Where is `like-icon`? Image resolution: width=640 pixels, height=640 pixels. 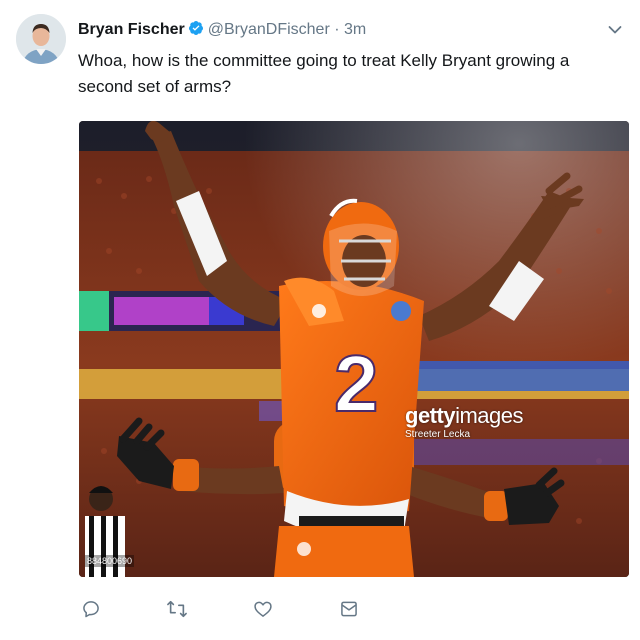
like-icon is located at coordinates (263, 611).